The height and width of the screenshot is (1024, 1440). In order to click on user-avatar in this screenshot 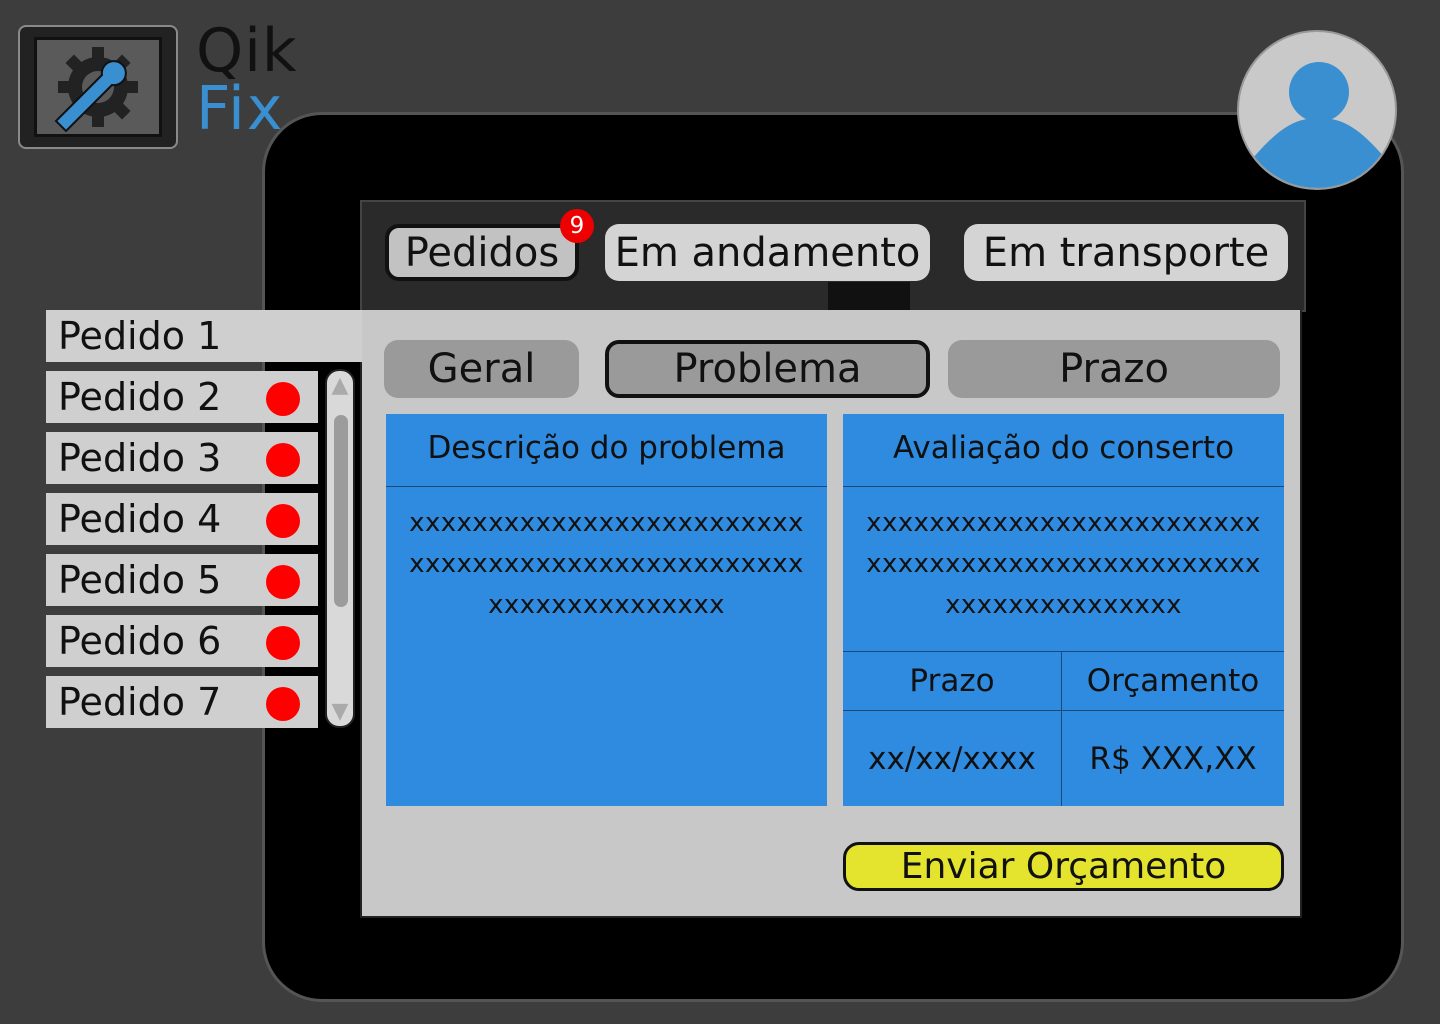, I will do `click(1317, 110)`.